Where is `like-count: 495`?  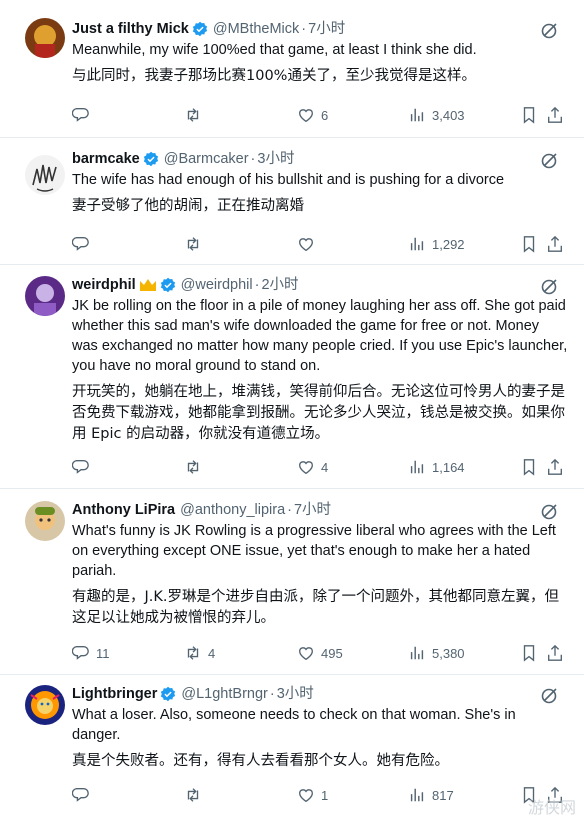 like-count: 495 is located at coordinates (332, 653).